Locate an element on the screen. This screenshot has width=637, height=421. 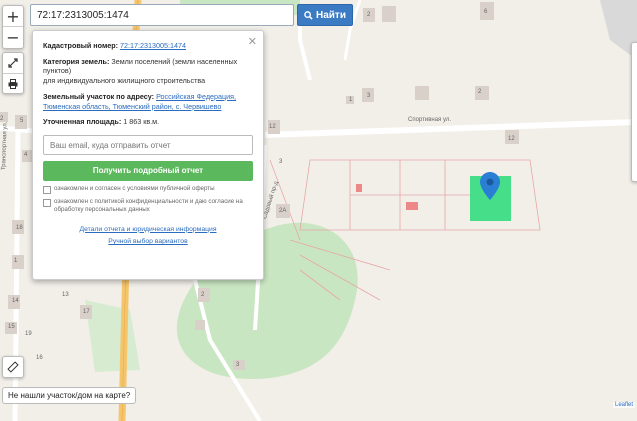
cadastral-link: 72:17:2313005:1474 is located at coordinates (153, 45).